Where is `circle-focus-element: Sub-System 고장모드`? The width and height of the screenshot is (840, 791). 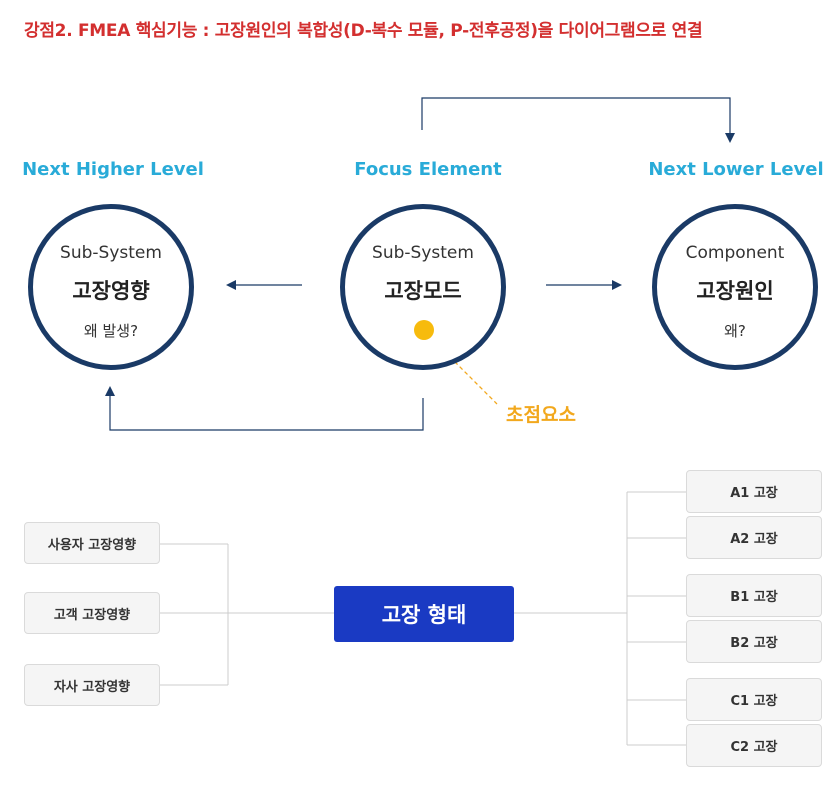
circle-focus-element: Sub-System 고장모드 is located at coordinates (423, 287).